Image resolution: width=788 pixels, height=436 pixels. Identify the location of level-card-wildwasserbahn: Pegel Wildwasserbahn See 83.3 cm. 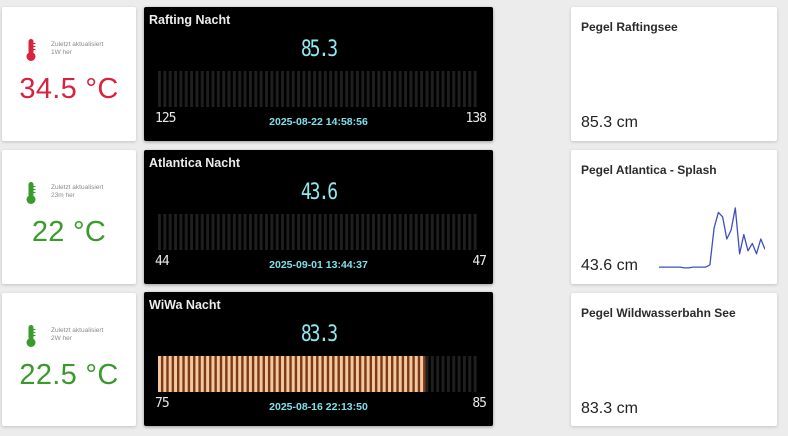
(674, 359).